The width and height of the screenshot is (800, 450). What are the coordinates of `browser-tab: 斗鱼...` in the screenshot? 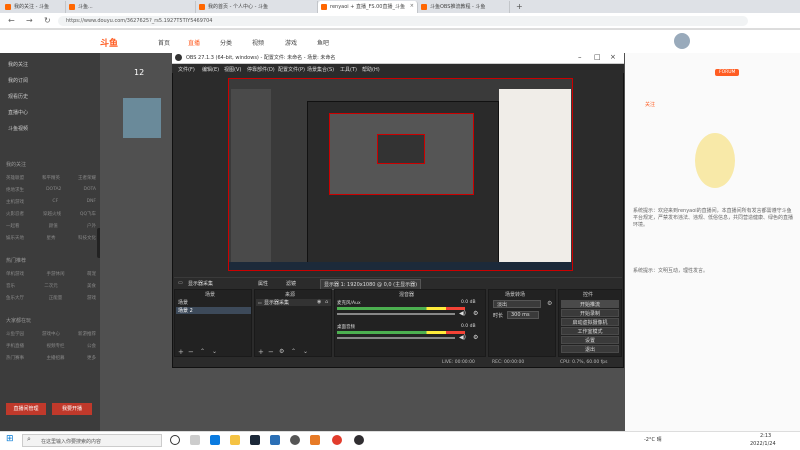 It's located at (131, 7).